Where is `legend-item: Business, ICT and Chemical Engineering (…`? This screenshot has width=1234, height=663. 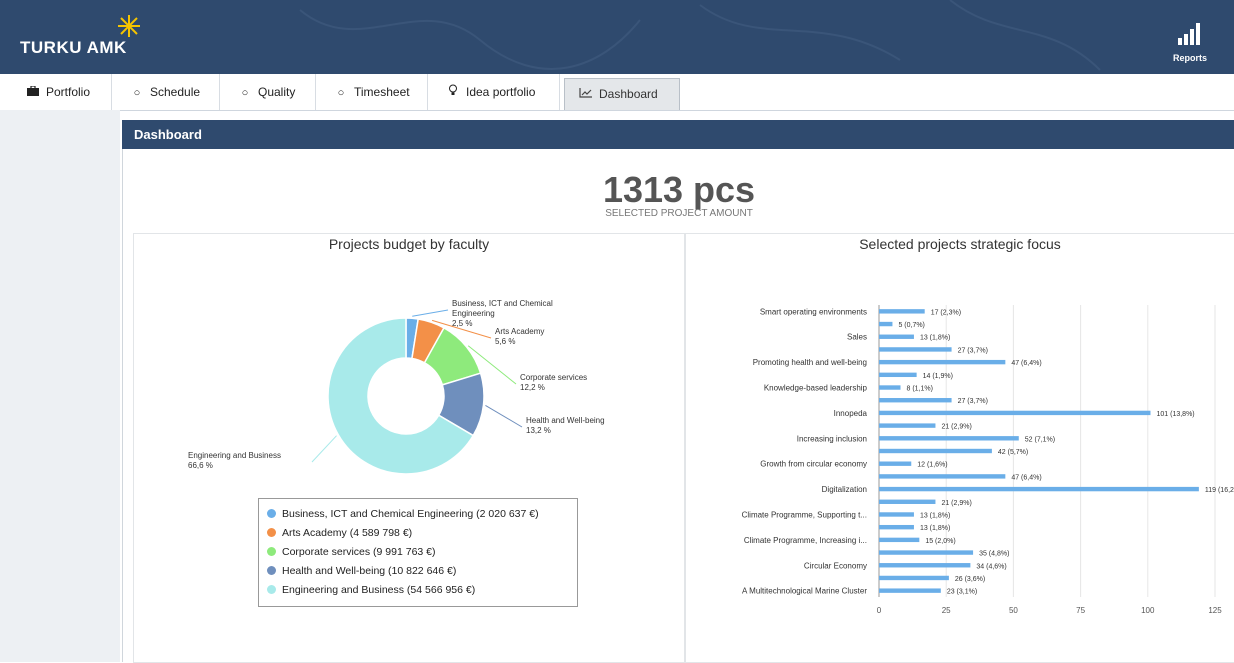
legend-item: Business, ICT and Chemical Engineering (… is located at coordinates (418, 514).